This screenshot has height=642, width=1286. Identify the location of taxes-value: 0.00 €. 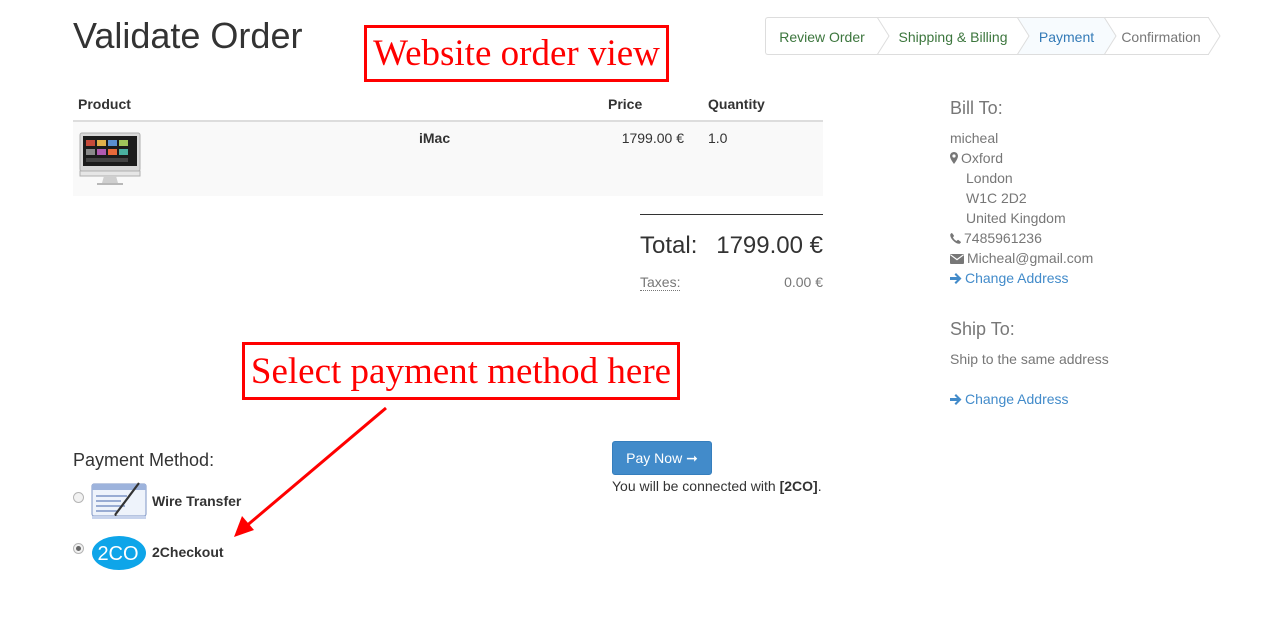
(803, 282).